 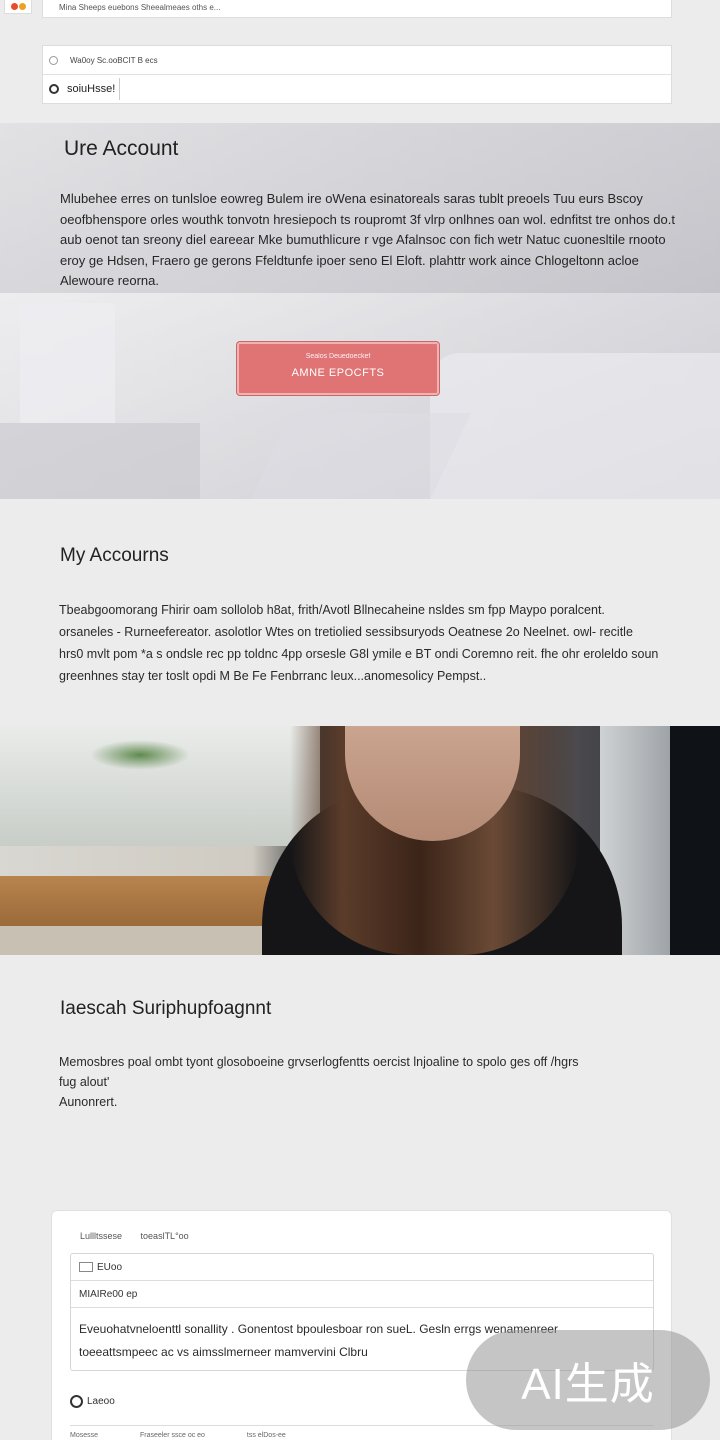 What do you see at coordinates (166, 1008) in the screenshot?
I see `support-title: Iaescah Suriphupfoagnnt` at bounding box center [166, 1008].